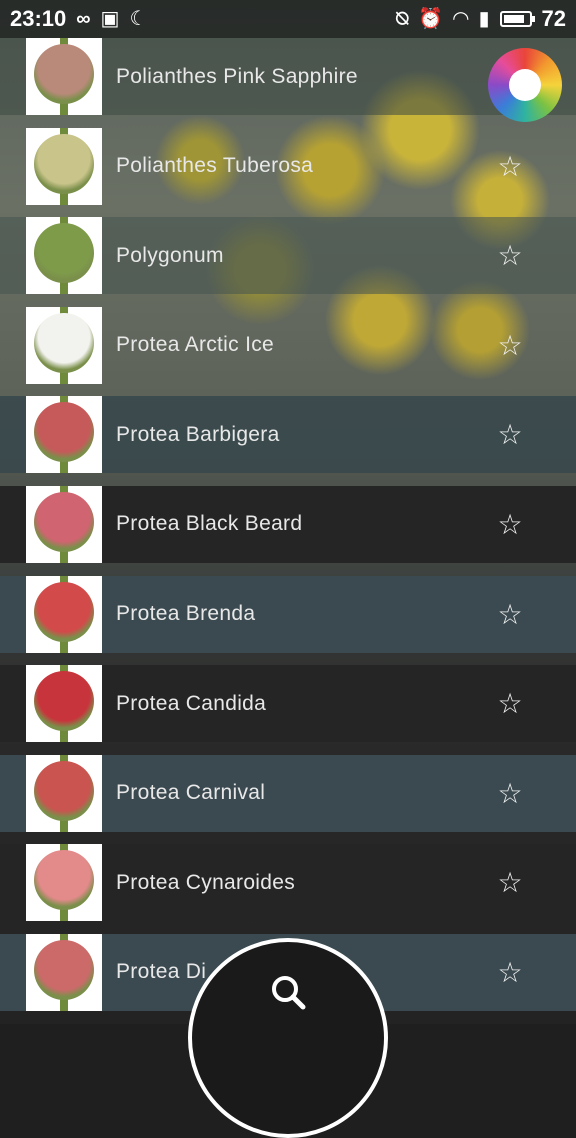  I want to click on battery-icon, so click(517, 19).